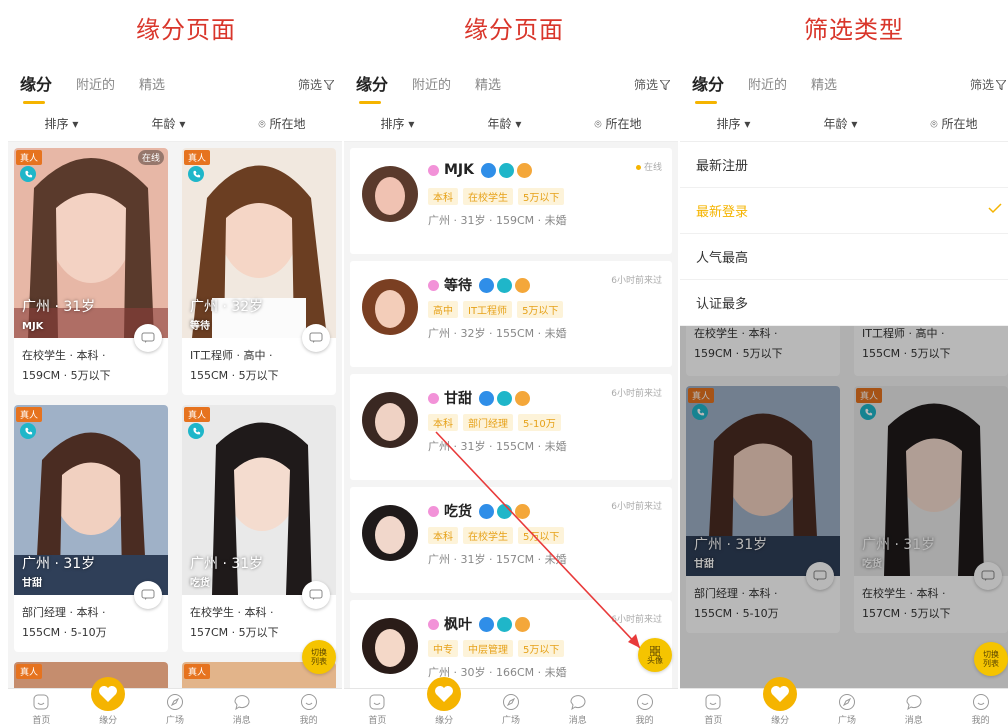 The height and width of the screenshot is (728, 1008). What do you see at coordinates (480, 170) in the screenshot?
I see `name-row: MJK` at bounding box center [480, 170].